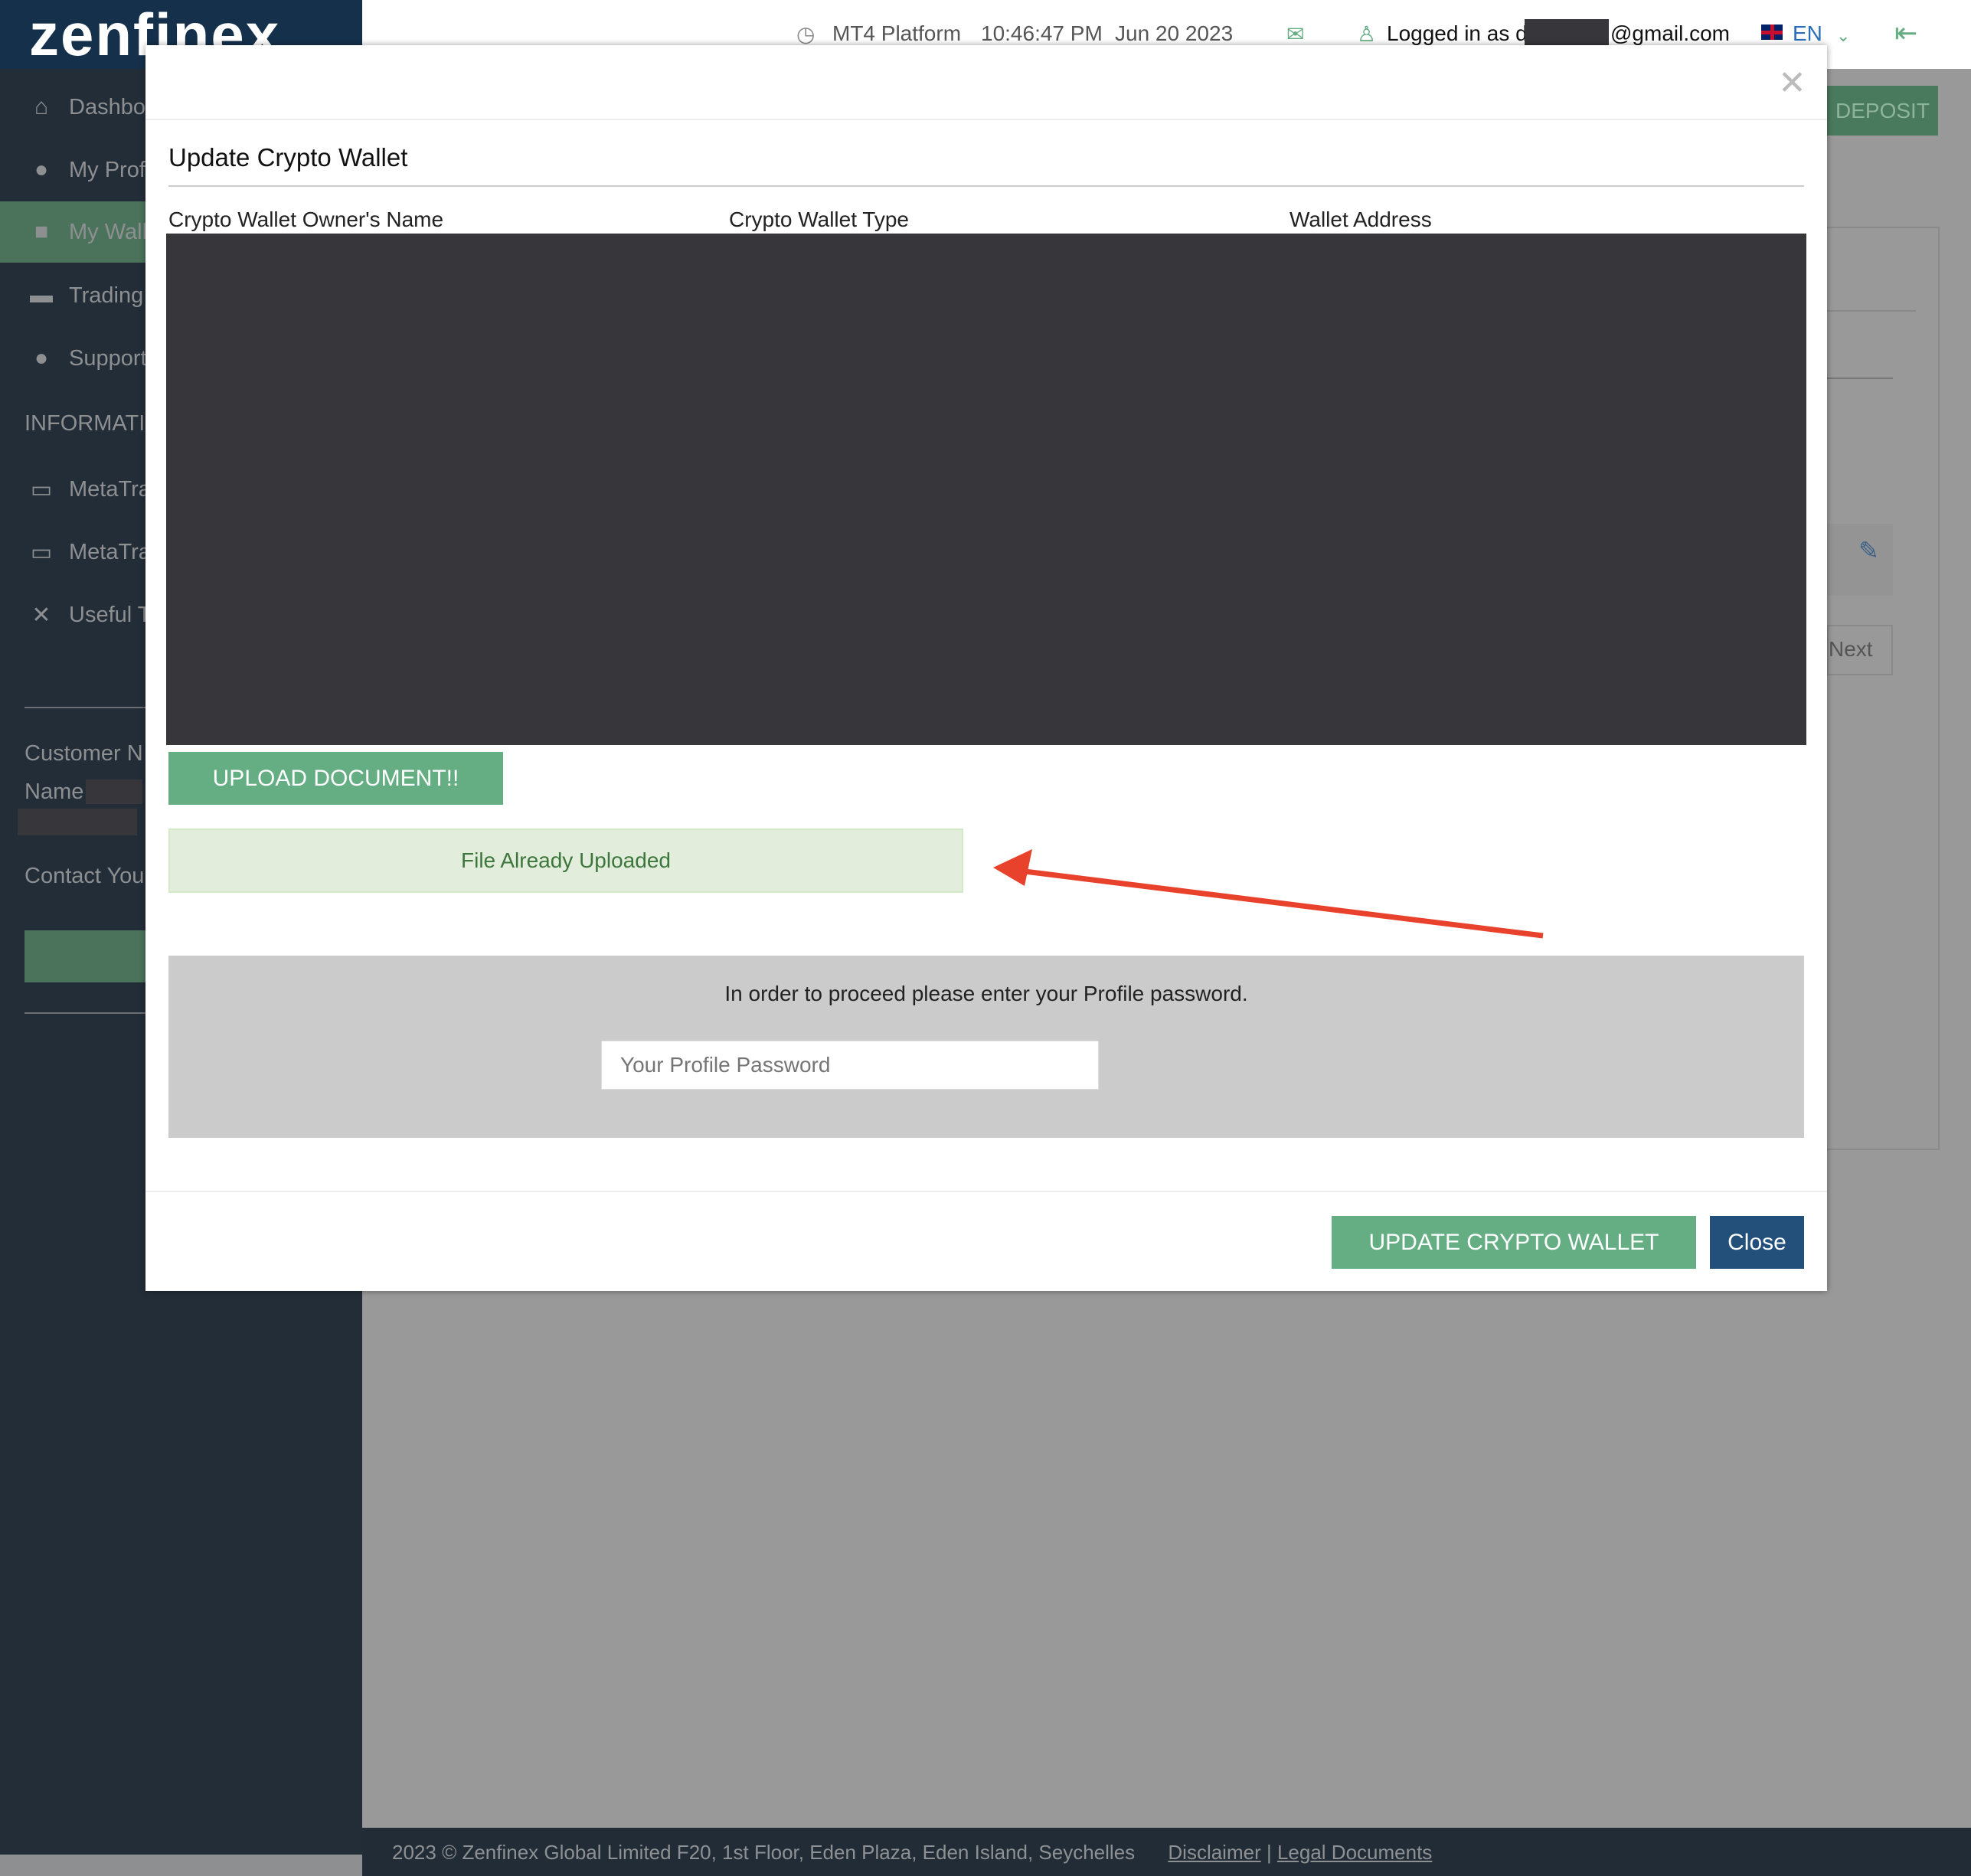 The width and height of the screenshot is (1971, 1876). What do you see at coordinates (41, 106) in the screenshot?
I see `home-icon: ⌂` at bounding box center [41, 106].